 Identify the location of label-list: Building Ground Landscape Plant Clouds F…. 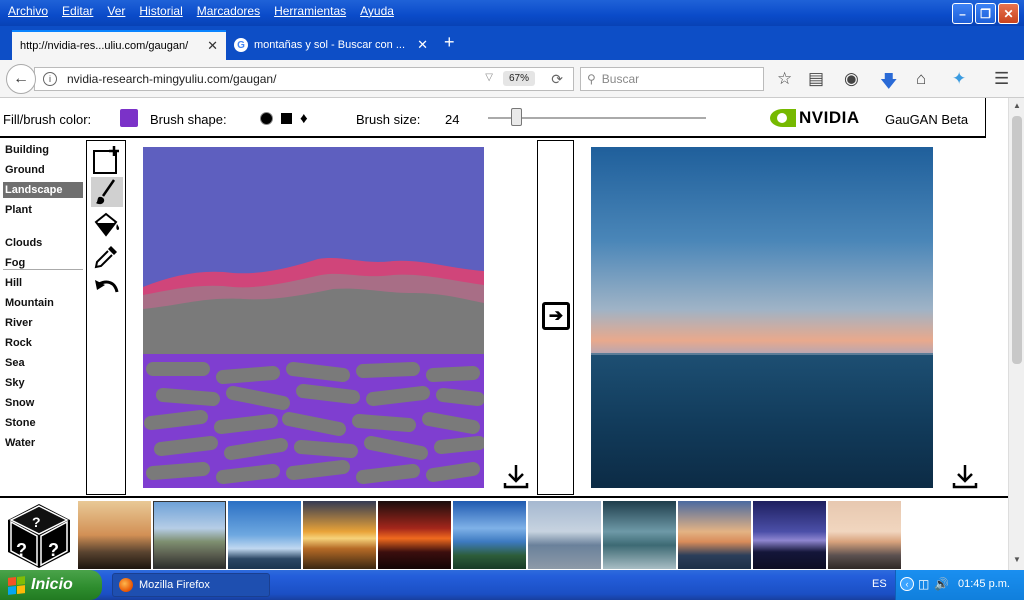
(43, 317).